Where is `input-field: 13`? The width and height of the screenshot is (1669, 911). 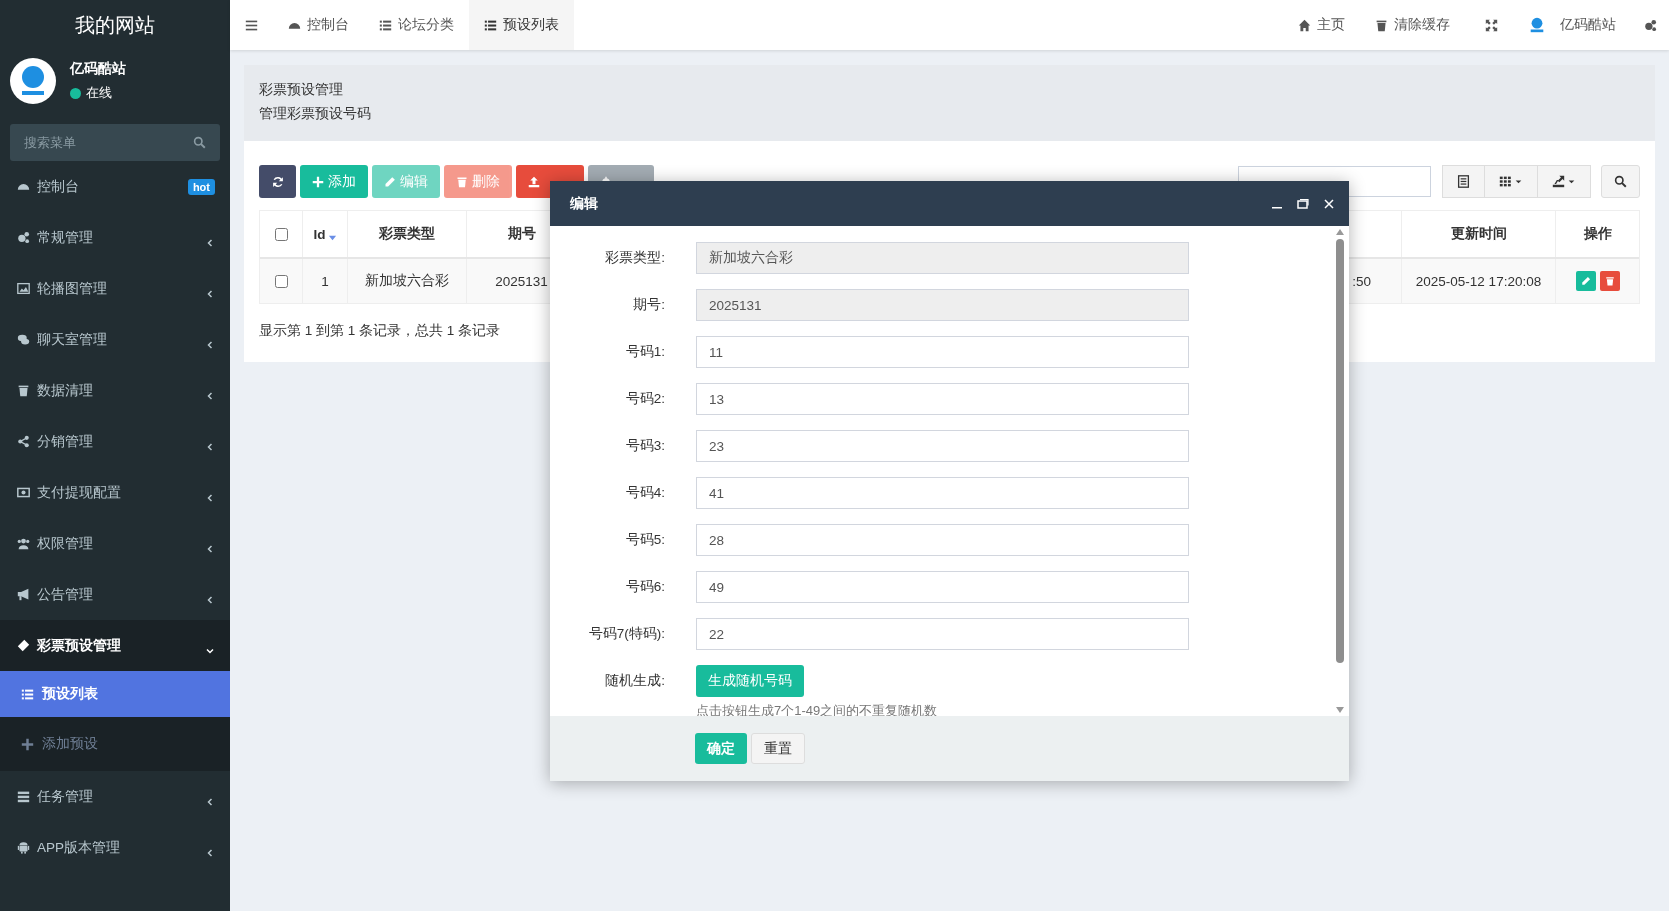 input-field: 13 is located at coordinates (942, 399).